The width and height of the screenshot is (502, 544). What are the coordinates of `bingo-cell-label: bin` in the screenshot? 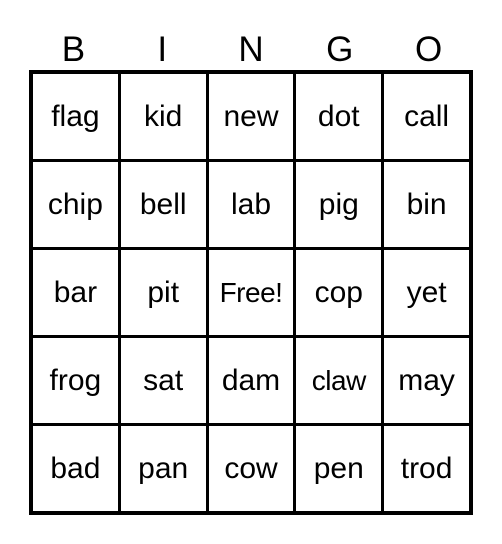 It's located at (426, 204).